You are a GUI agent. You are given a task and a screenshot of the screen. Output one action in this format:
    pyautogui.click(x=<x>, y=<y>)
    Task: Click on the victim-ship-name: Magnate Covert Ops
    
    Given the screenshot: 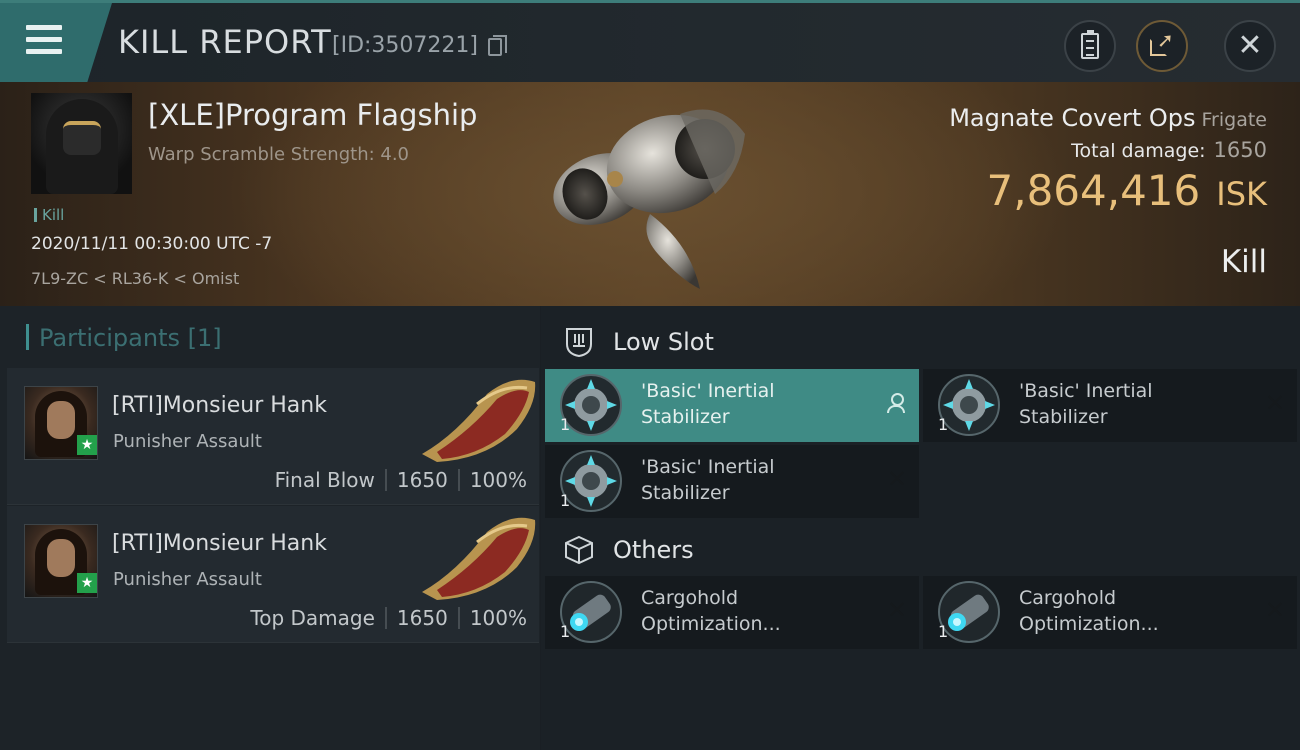 What is the action you would take?
    pyautogui.click(x=1072, y=118)
    